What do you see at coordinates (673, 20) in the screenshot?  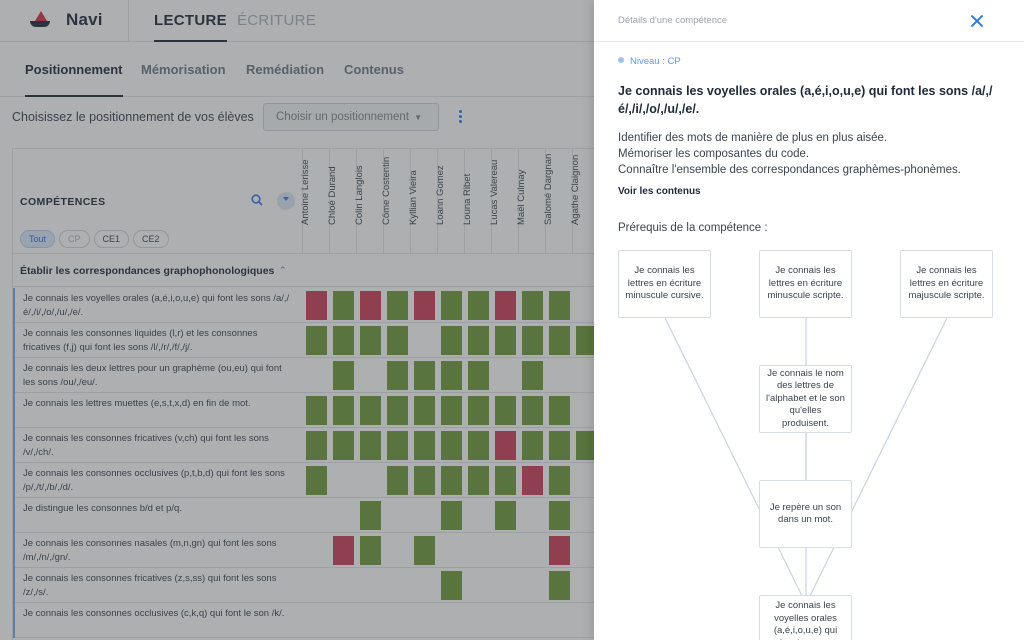 I see `panel-title: Détails d'une compétence` at bounding box center [673, 20].